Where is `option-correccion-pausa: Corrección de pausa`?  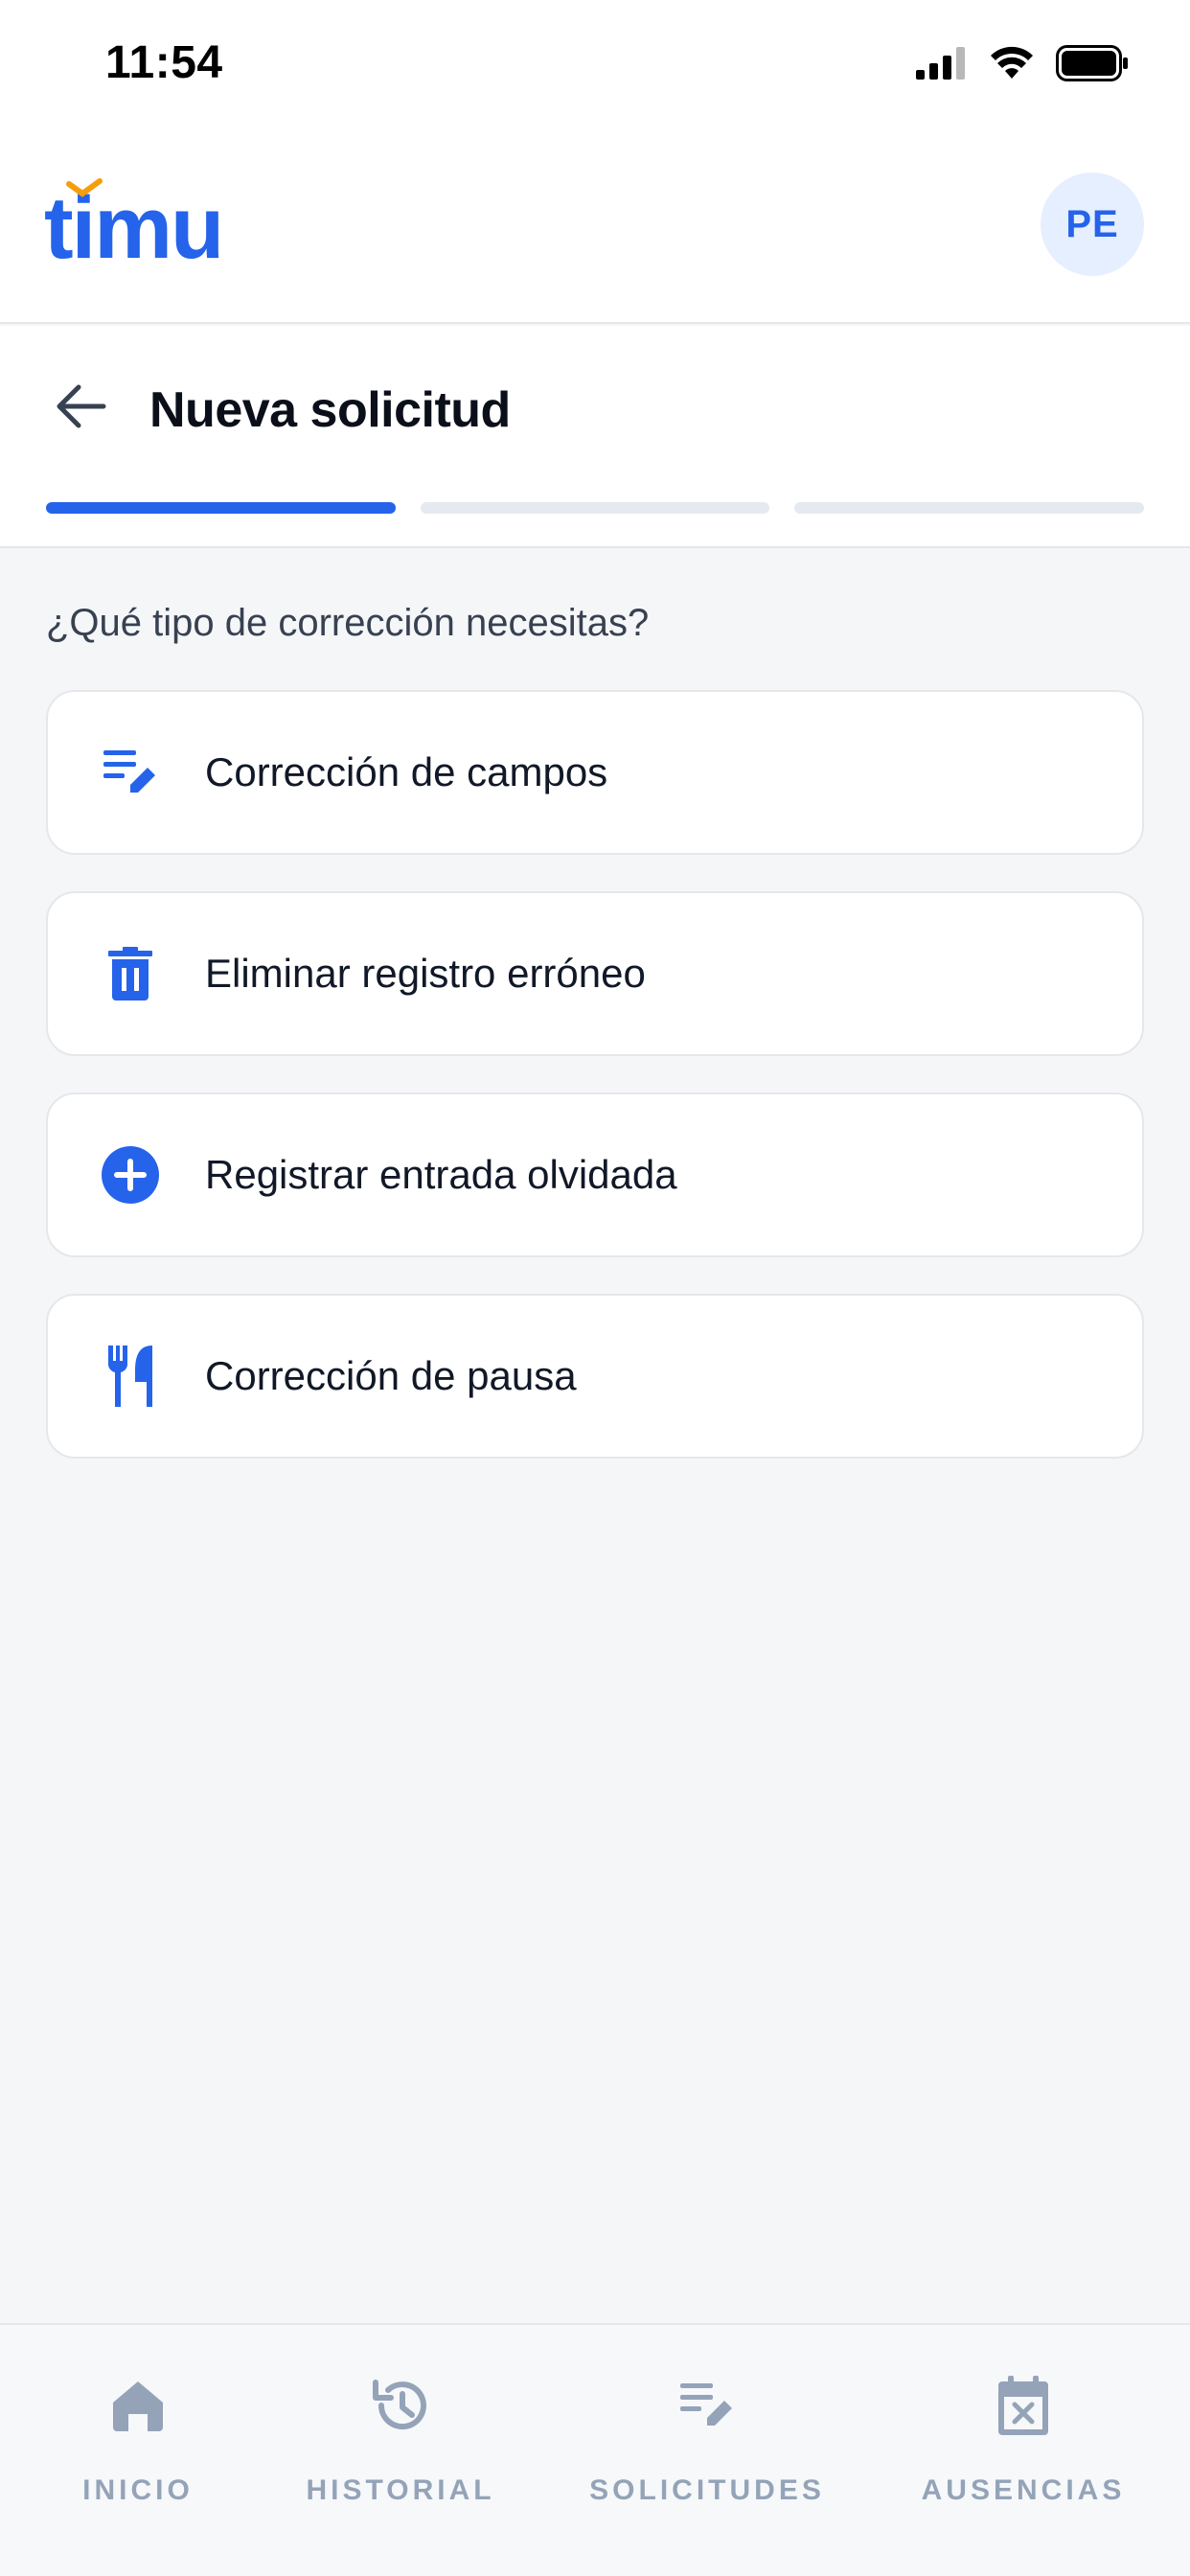
option-correccion-pausa: Corrección de pausa is located at coordinates (595, 1376).